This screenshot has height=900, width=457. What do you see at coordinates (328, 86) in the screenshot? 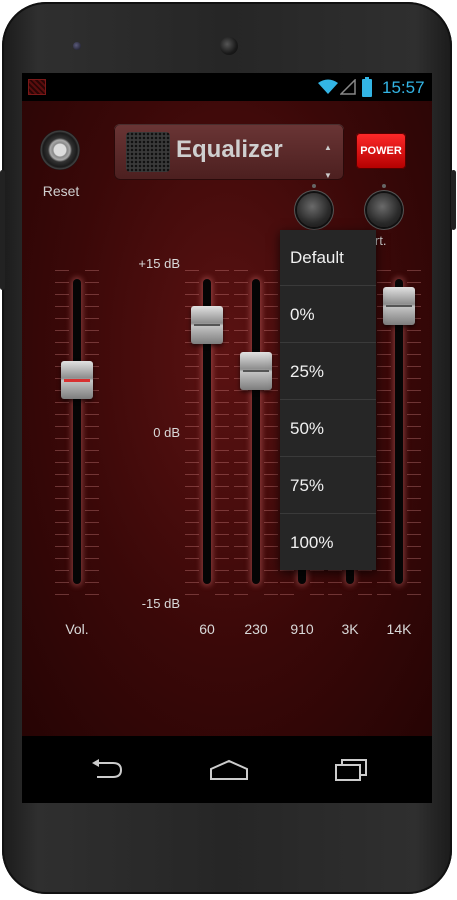
I see `wifi-icon` at bounding box center [328, 86].